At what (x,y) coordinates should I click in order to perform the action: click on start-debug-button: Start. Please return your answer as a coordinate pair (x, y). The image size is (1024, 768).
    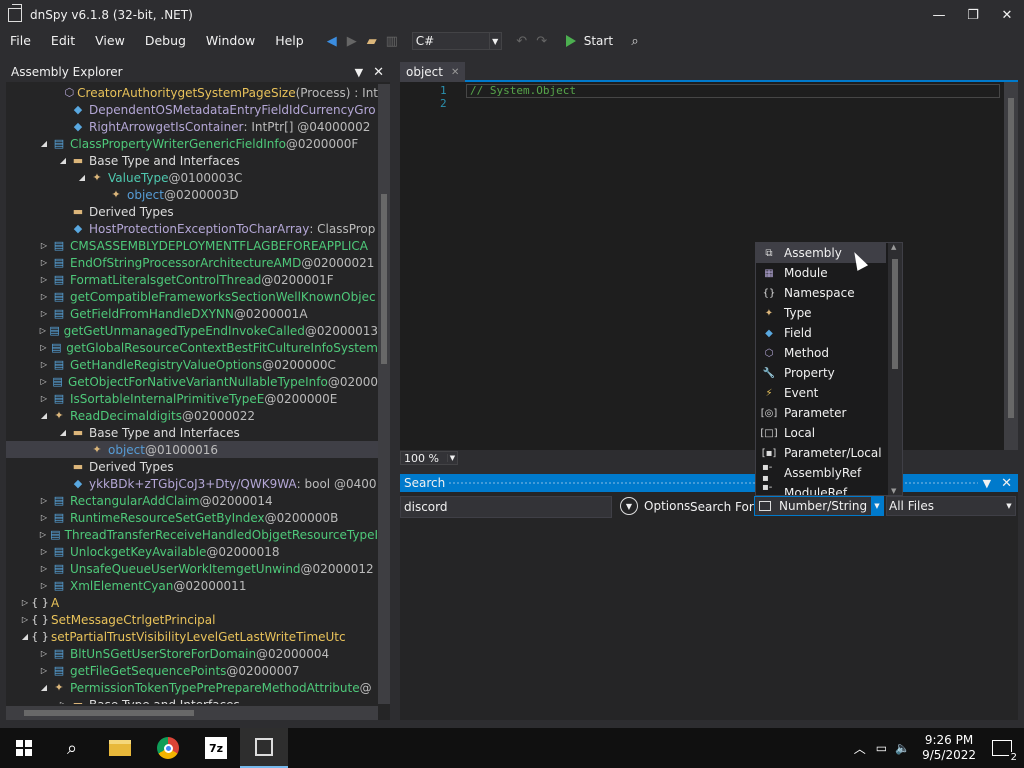
    Looking at the image, I should click on (589, 41).